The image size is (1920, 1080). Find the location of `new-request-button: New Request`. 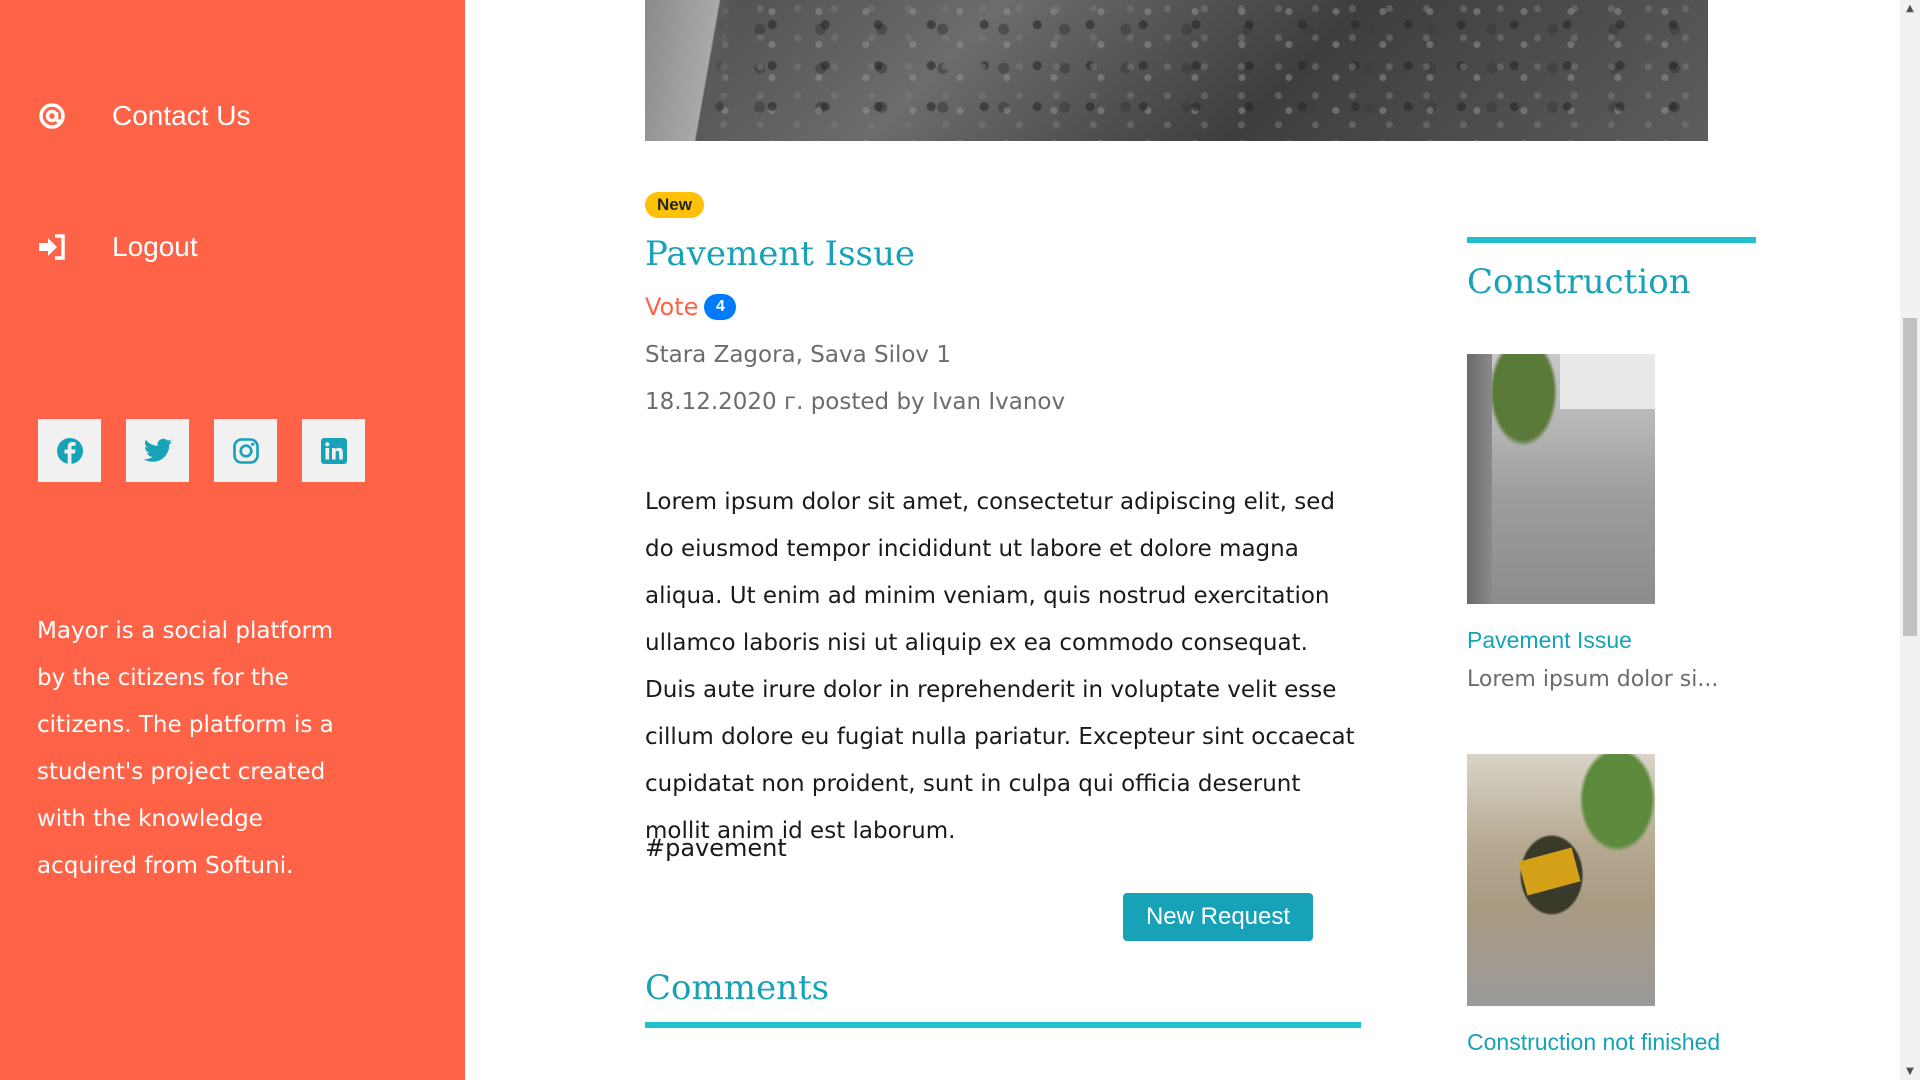

new-request-button: New Request is located at coordinates (1218, 917).